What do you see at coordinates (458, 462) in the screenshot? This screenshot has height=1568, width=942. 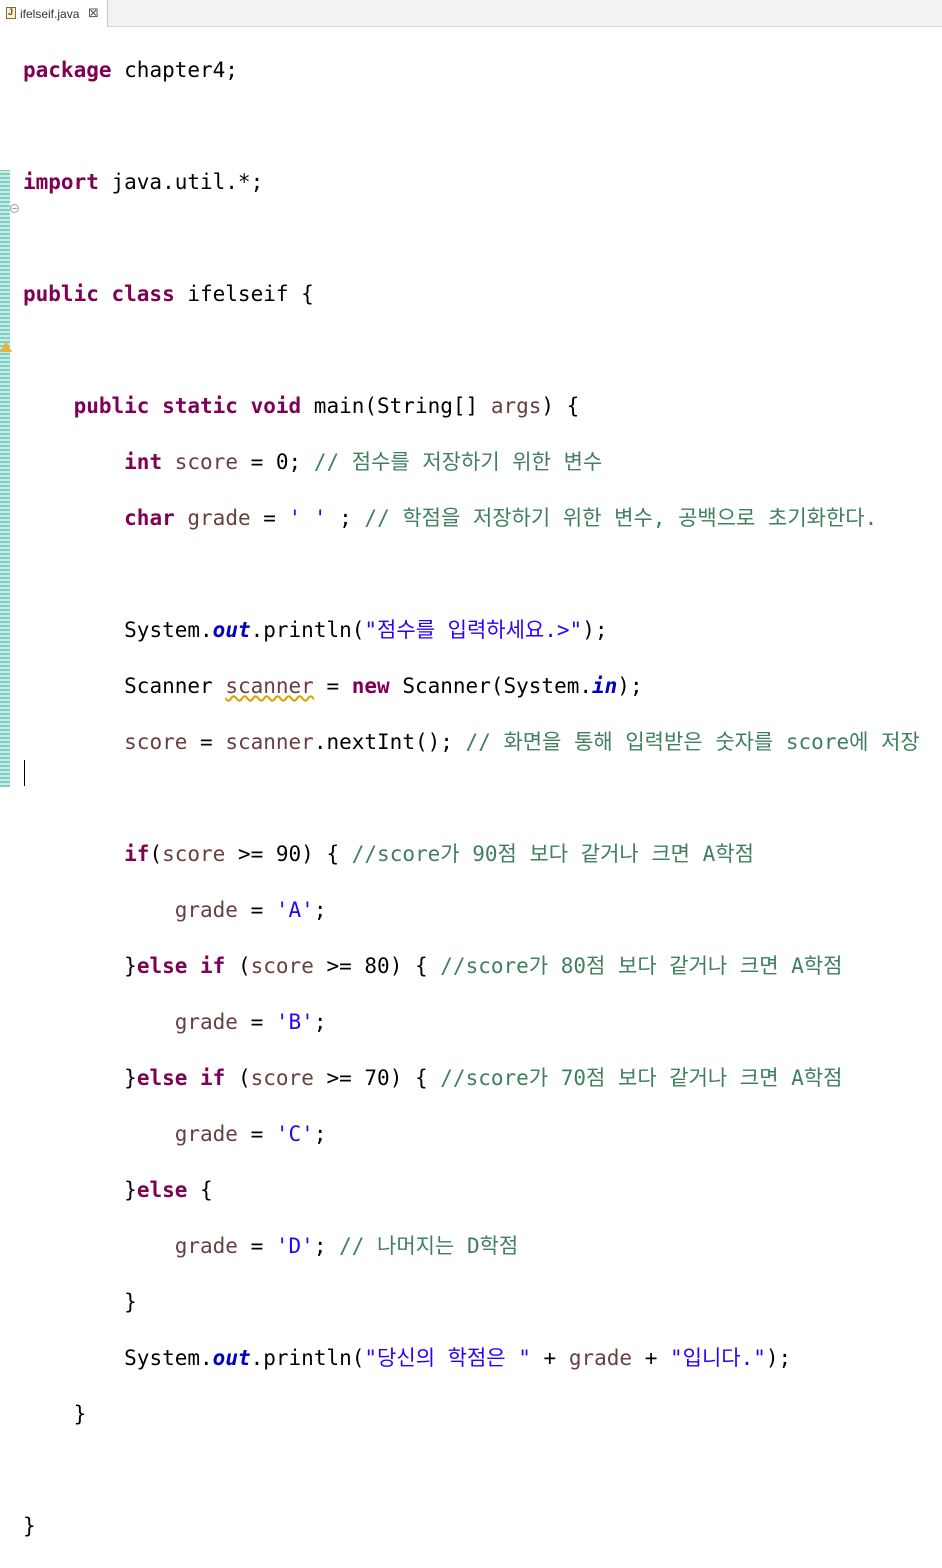 I see `comment: // 점수를 저장하기 위한 변수` at bounding box center [458, 462].